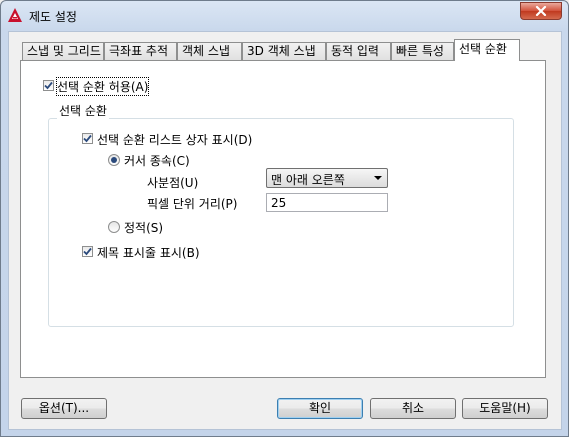  Describe the element at coordinates (355, 51) in the screenshot. I see `tab-label: 동적 입력` at that location.